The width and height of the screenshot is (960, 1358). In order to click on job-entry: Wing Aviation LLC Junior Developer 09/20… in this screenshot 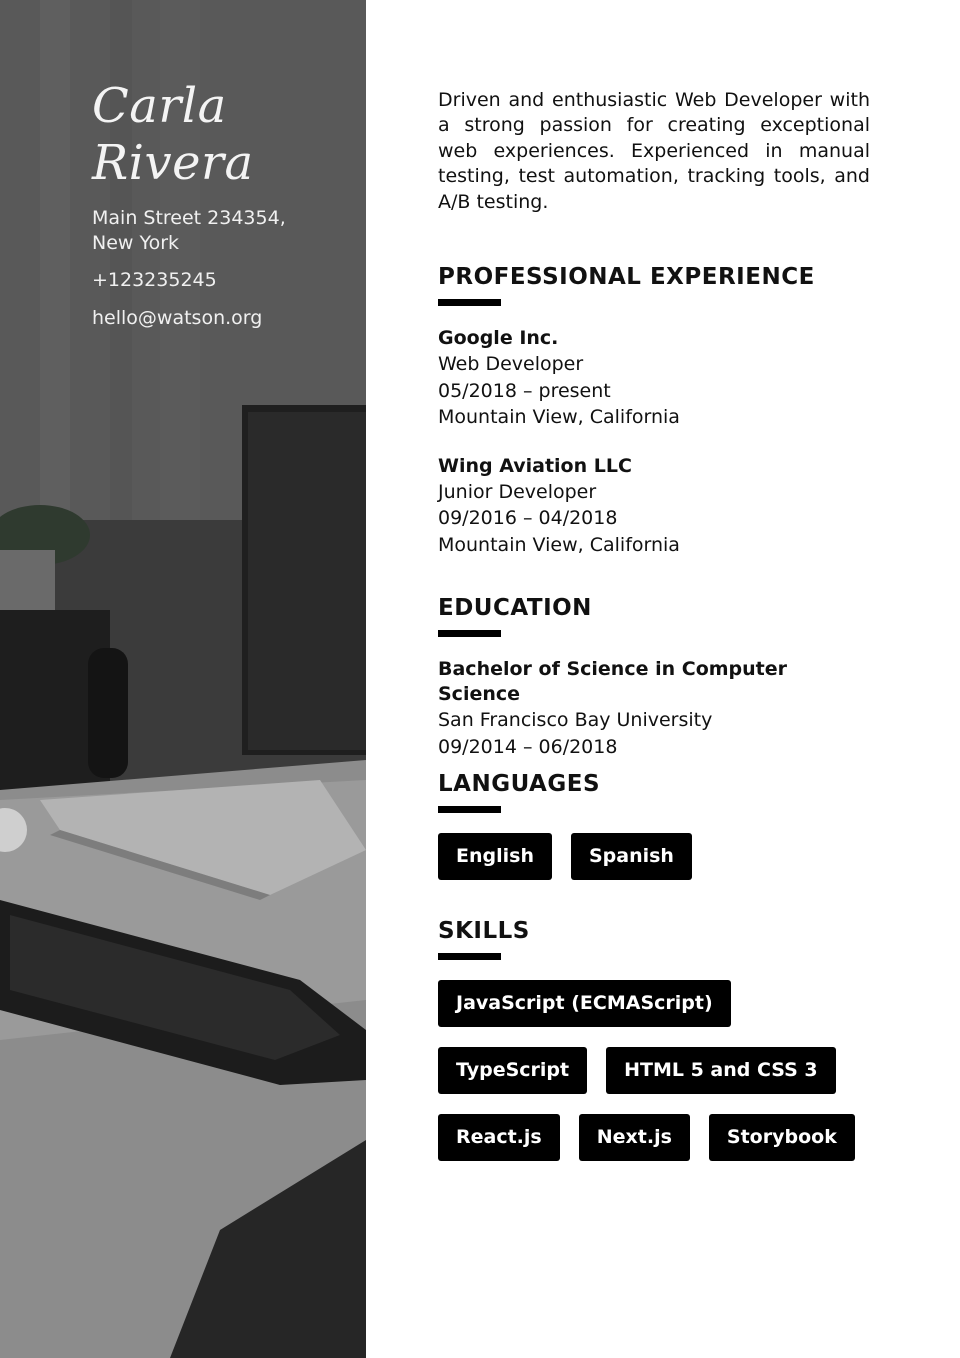, I will do `click(654, 506)`.